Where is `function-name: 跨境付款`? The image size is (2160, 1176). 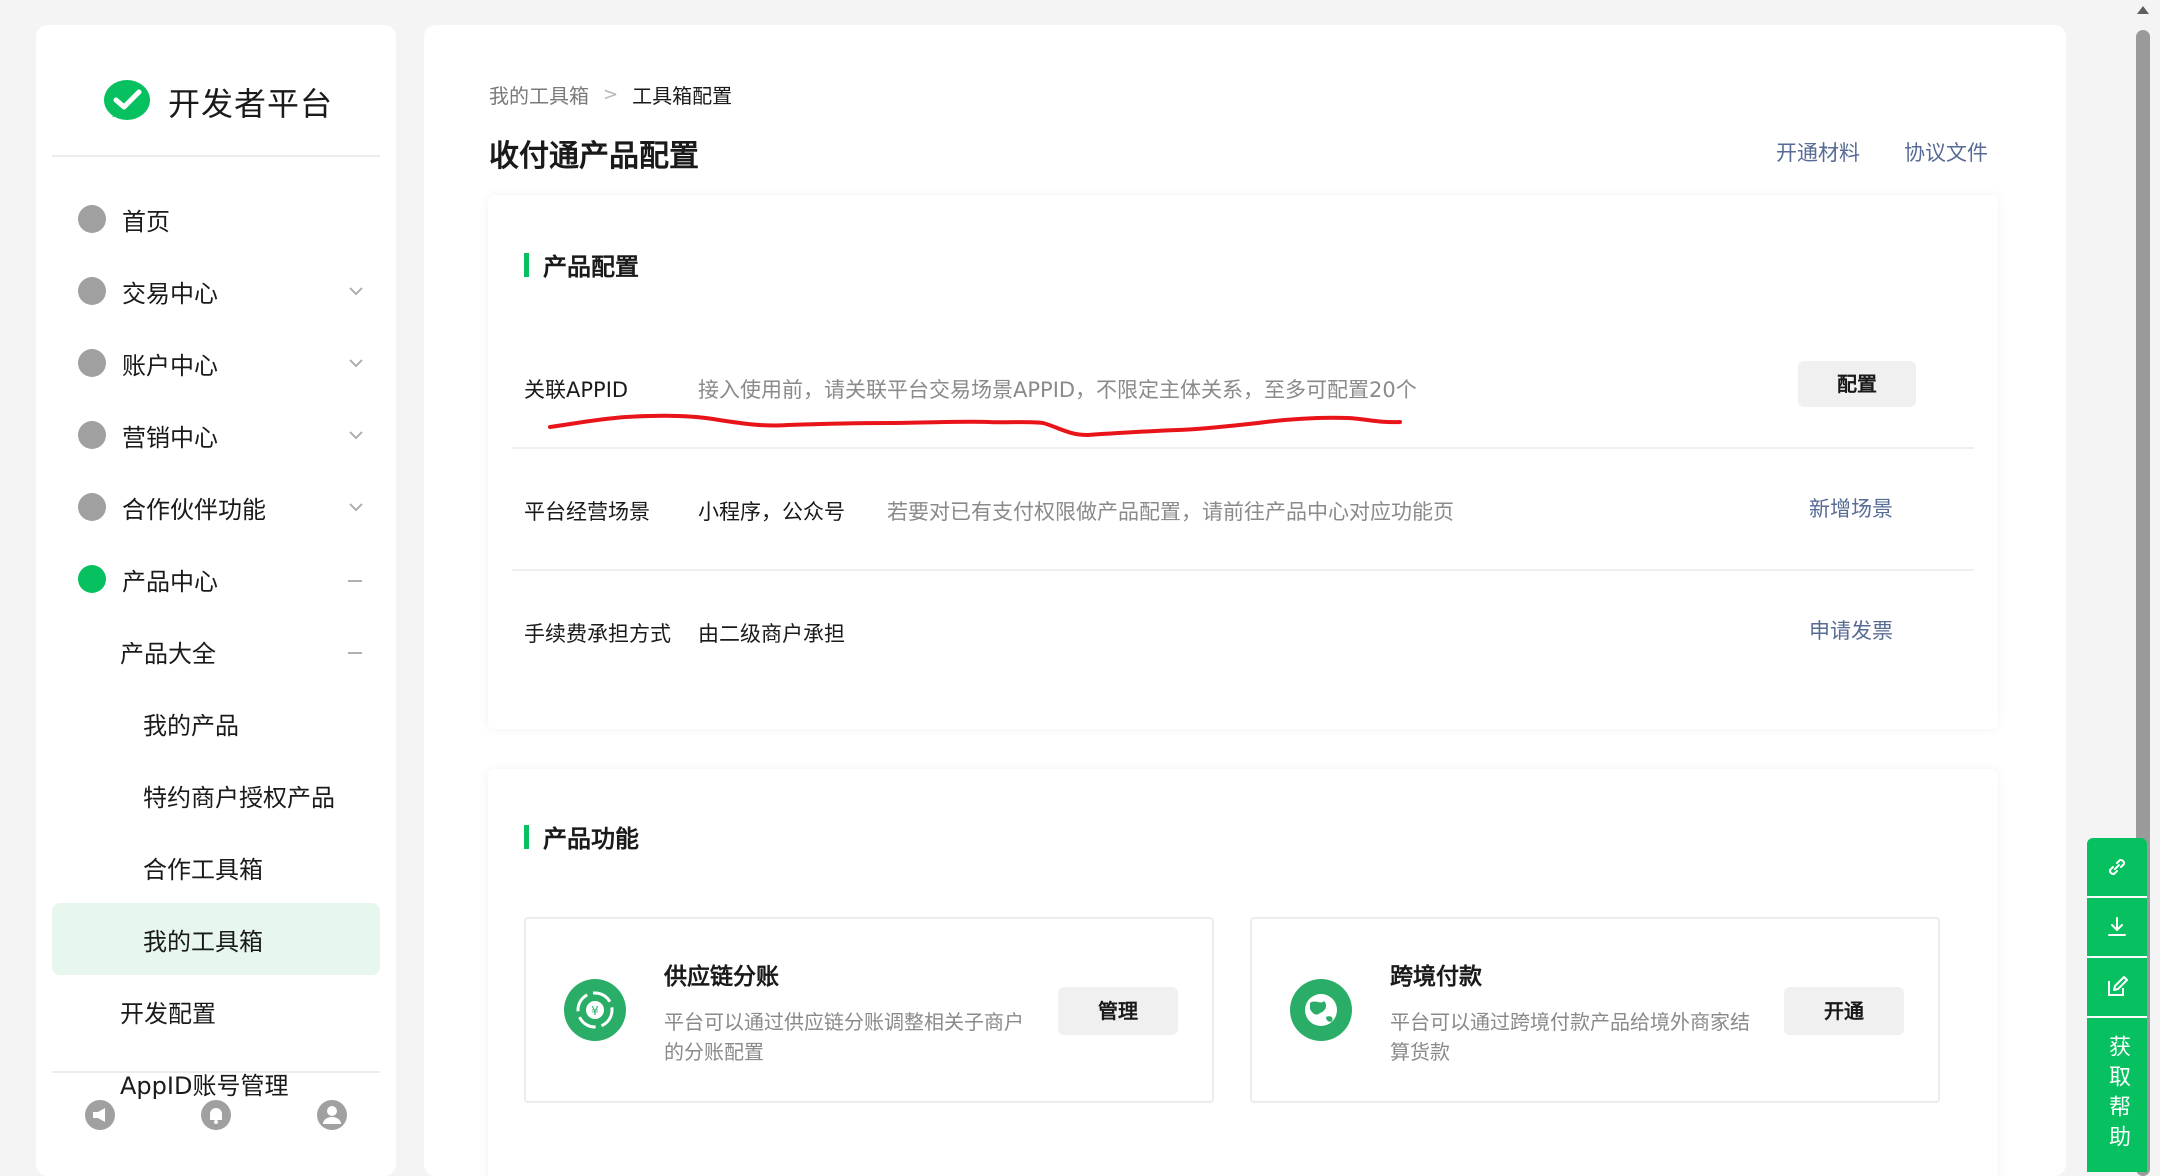
function-name: 跨境付款 is located at coordinates (1436, 977).